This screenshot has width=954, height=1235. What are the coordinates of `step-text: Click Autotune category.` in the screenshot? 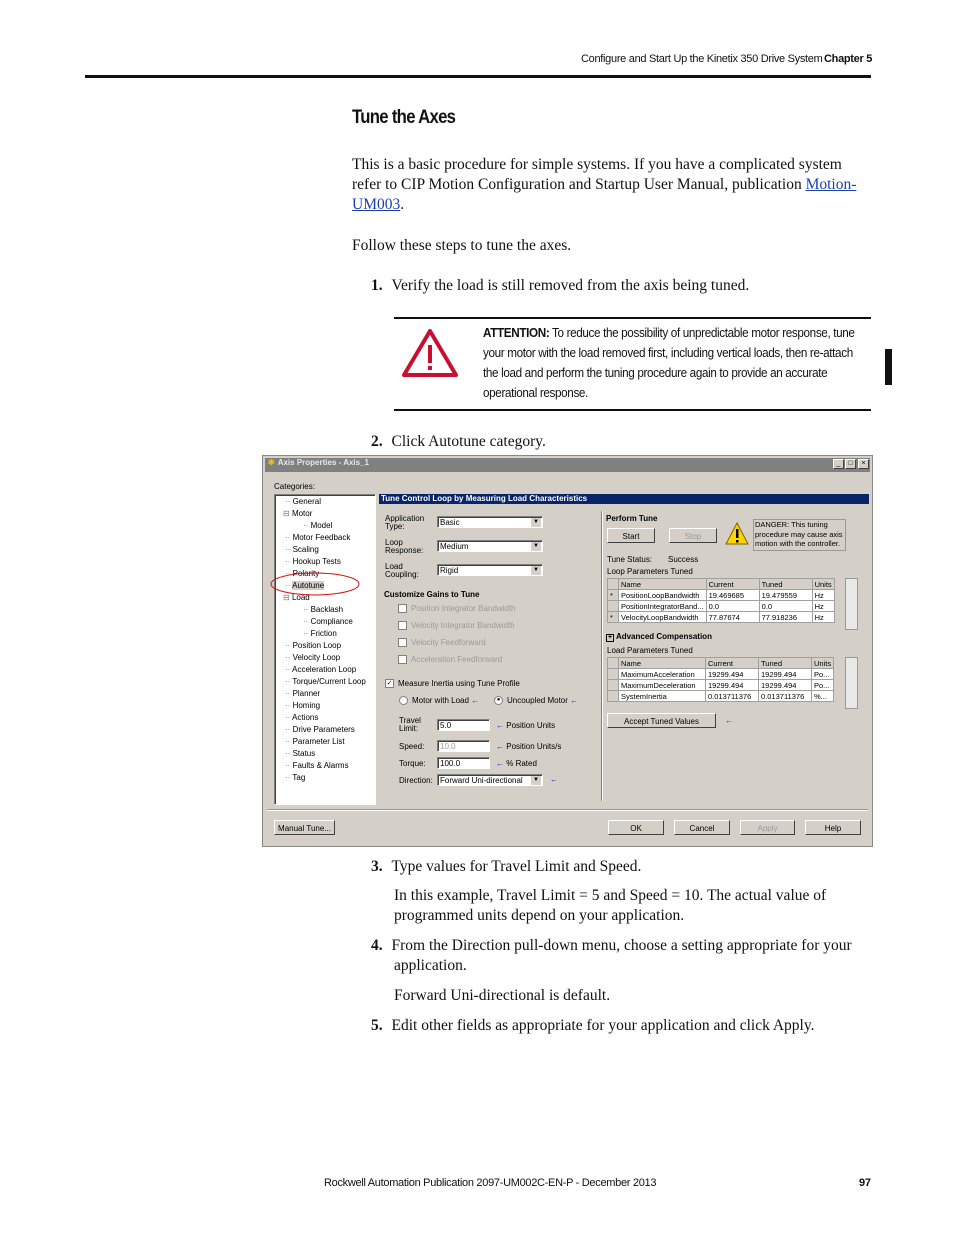 It's located at (468, 441).